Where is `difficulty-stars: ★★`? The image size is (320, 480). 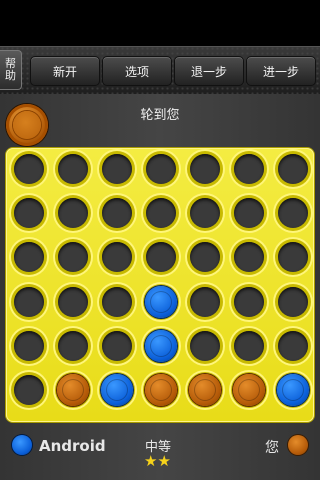 difficulty-stars: ★★ is located at coordinates (157, 461).